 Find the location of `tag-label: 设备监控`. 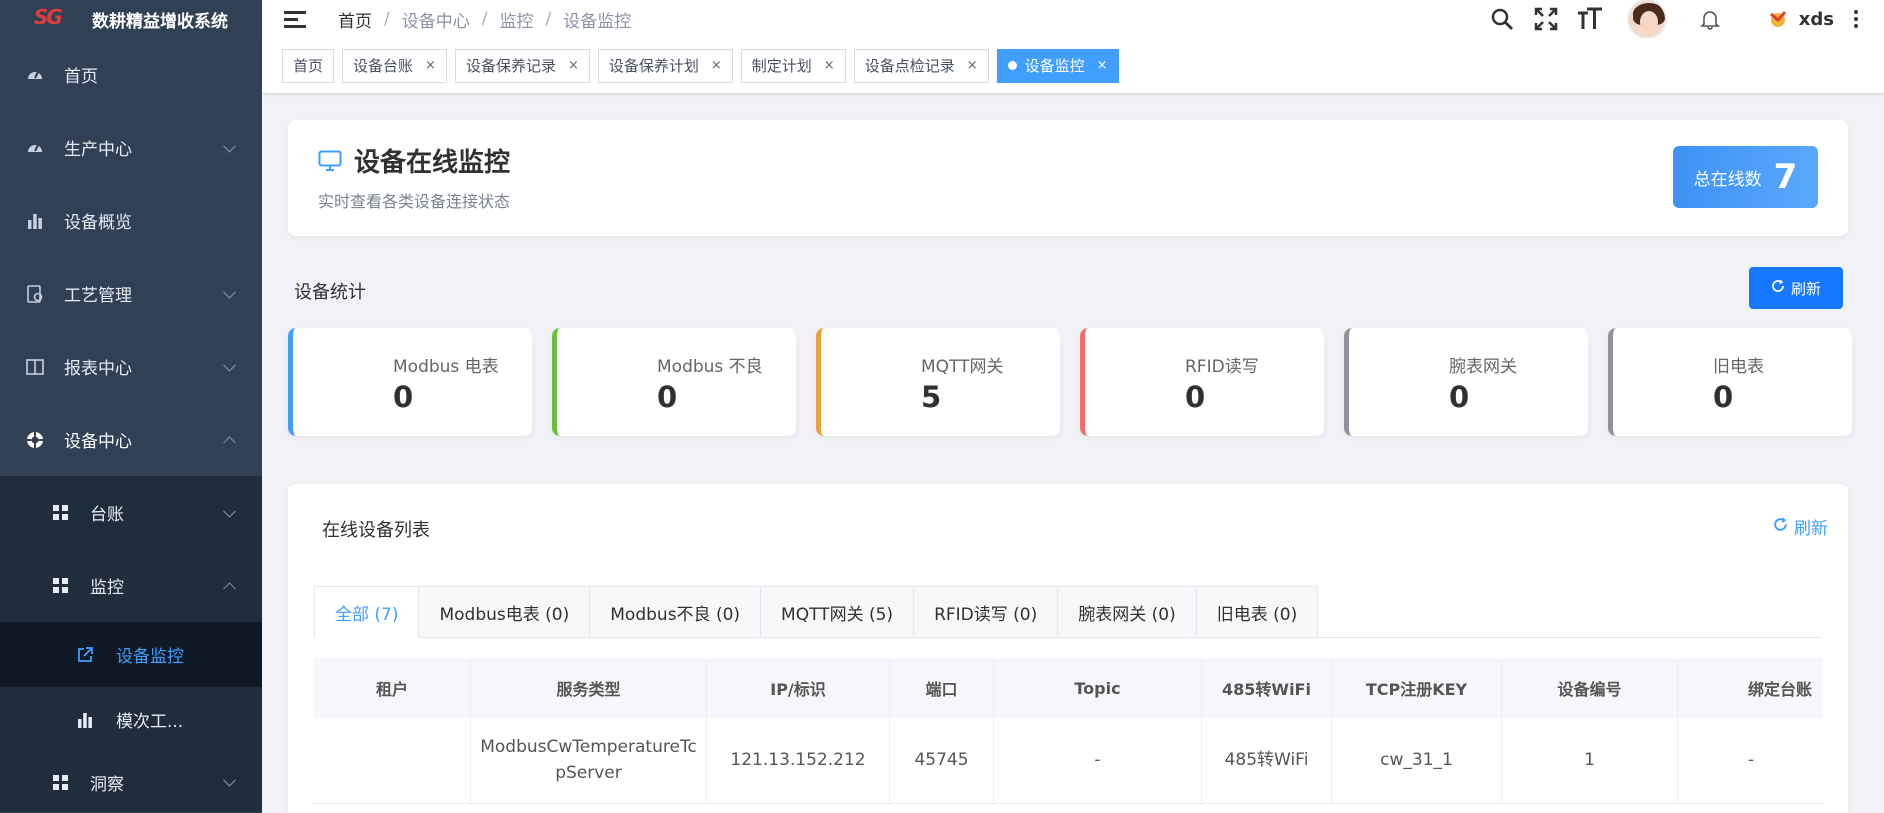

tag-label: 设备监控 is located at coordinates (1054, 66).